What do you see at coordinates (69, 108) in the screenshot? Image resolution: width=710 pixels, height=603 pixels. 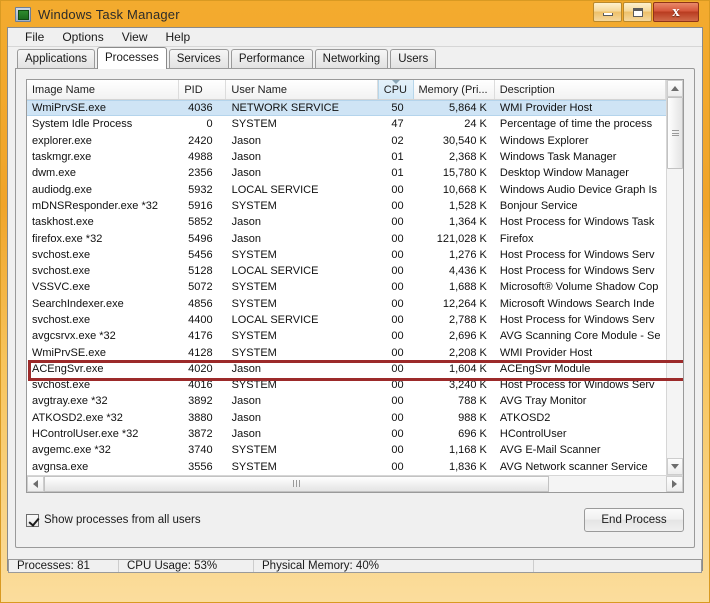 I see `cell-image-name: WmiPrvSE.exe` at bounding box center [69, 108].